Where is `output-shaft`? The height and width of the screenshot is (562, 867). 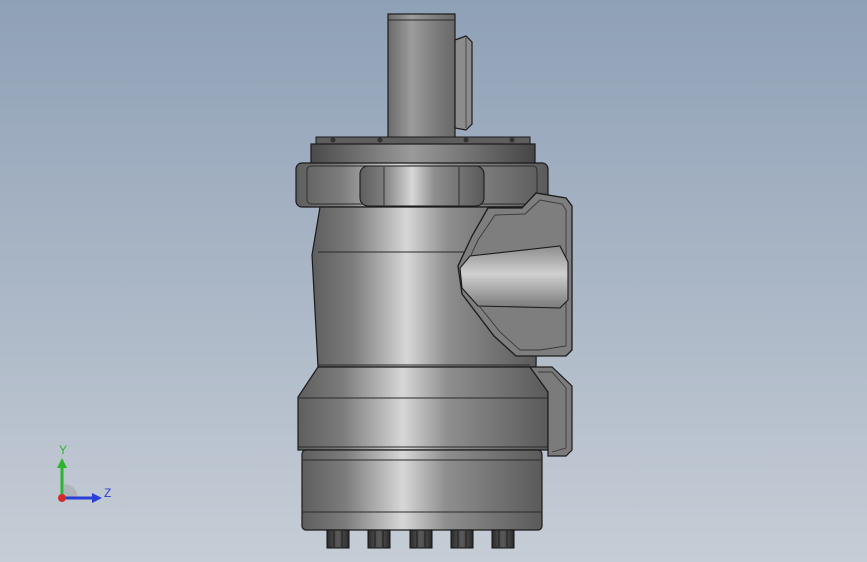
output-shaft is located at coordinates (430, 76).